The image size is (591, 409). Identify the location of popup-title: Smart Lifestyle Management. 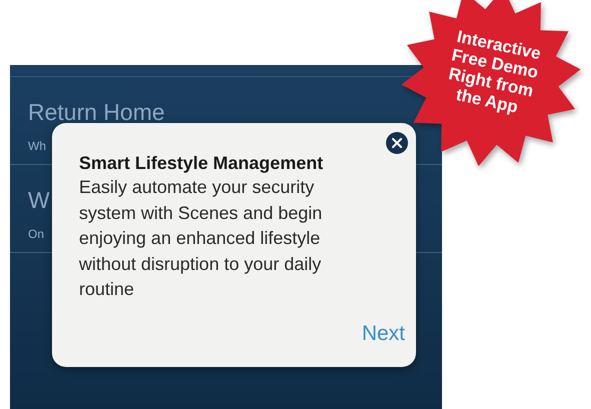
(201, 163).